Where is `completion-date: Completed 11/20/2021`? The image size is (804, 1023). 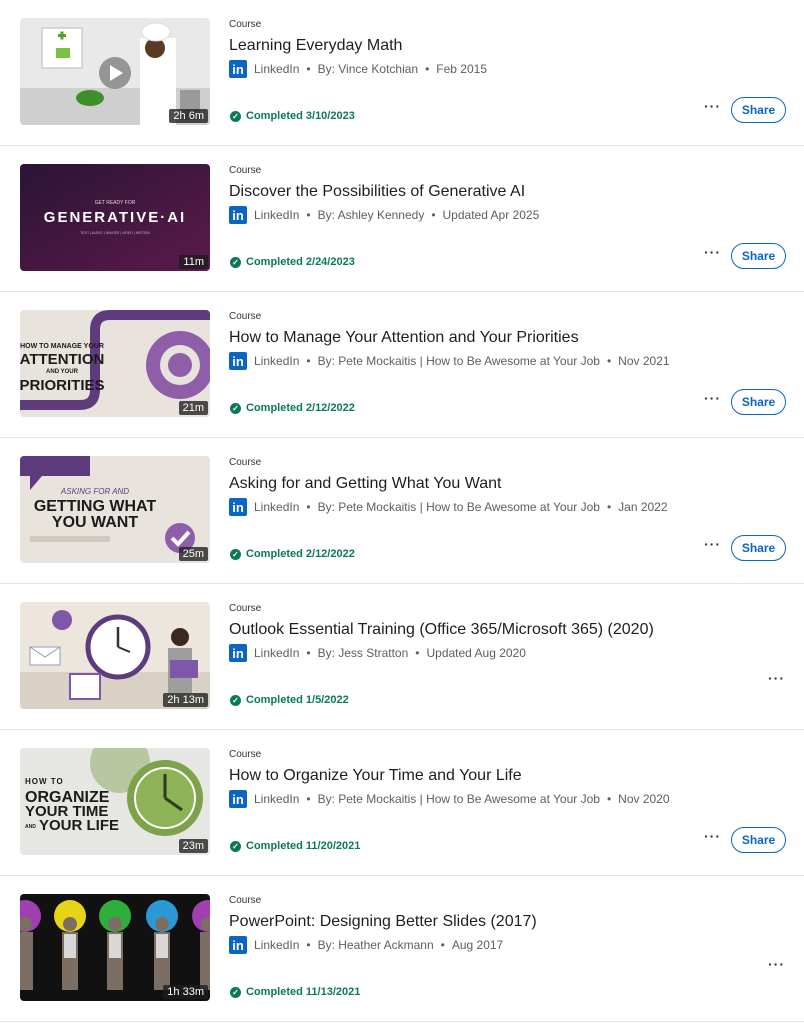 completion-date: Completed 11/20/2021 is located at coordinates (303, 846).